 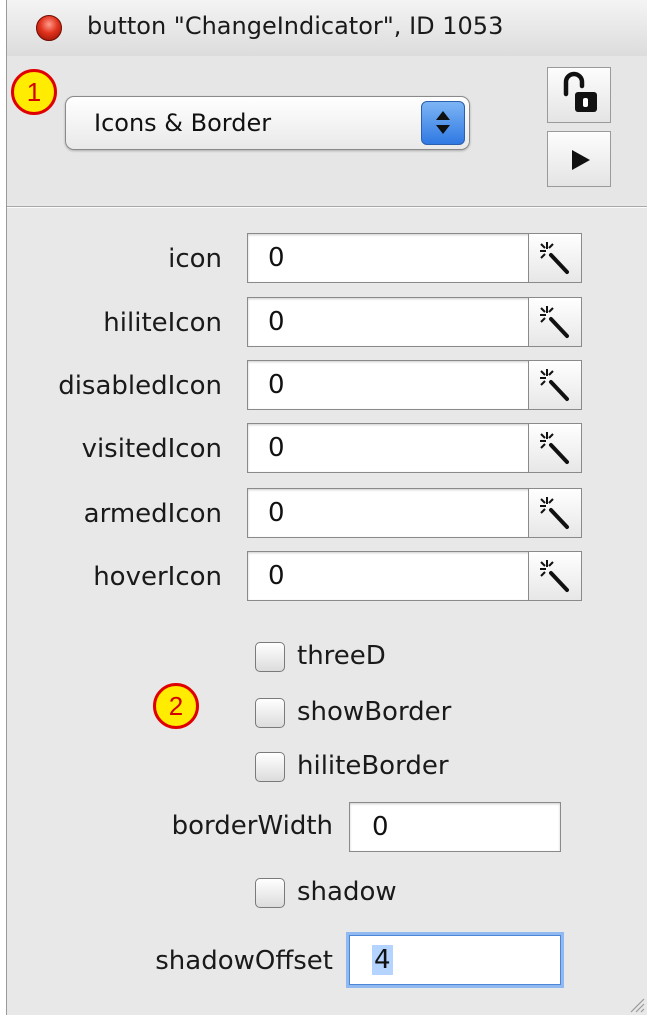 What do you see at coordinates (271, 658) in the screenshot?
I see `threeD-checkbox` at bounding box center [271, 658].